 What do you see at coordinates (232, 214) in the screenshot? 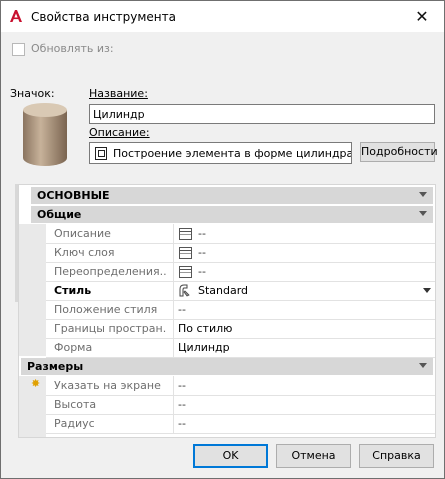
I see `section-header-general: Общие` at bounding box center [232, 214].